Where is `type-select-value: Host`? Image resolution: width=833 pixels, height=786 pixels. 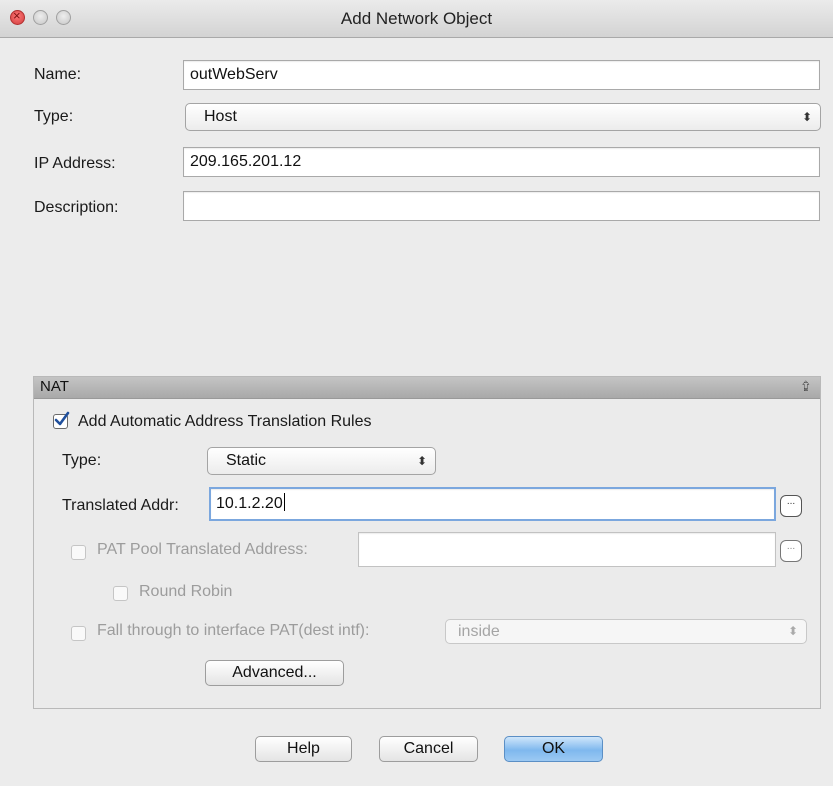 type-select-value: Host is located at coordinates (220, 116).